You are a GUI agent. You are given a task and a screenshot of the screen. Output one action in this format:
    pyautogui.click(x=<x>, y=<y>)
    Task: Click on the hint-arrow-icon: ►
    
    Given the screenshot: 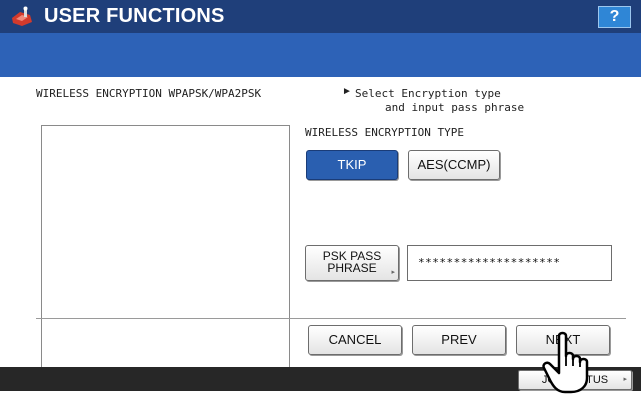 What is the action you would take?
    pyautogui.click(x=347, y=91)
    